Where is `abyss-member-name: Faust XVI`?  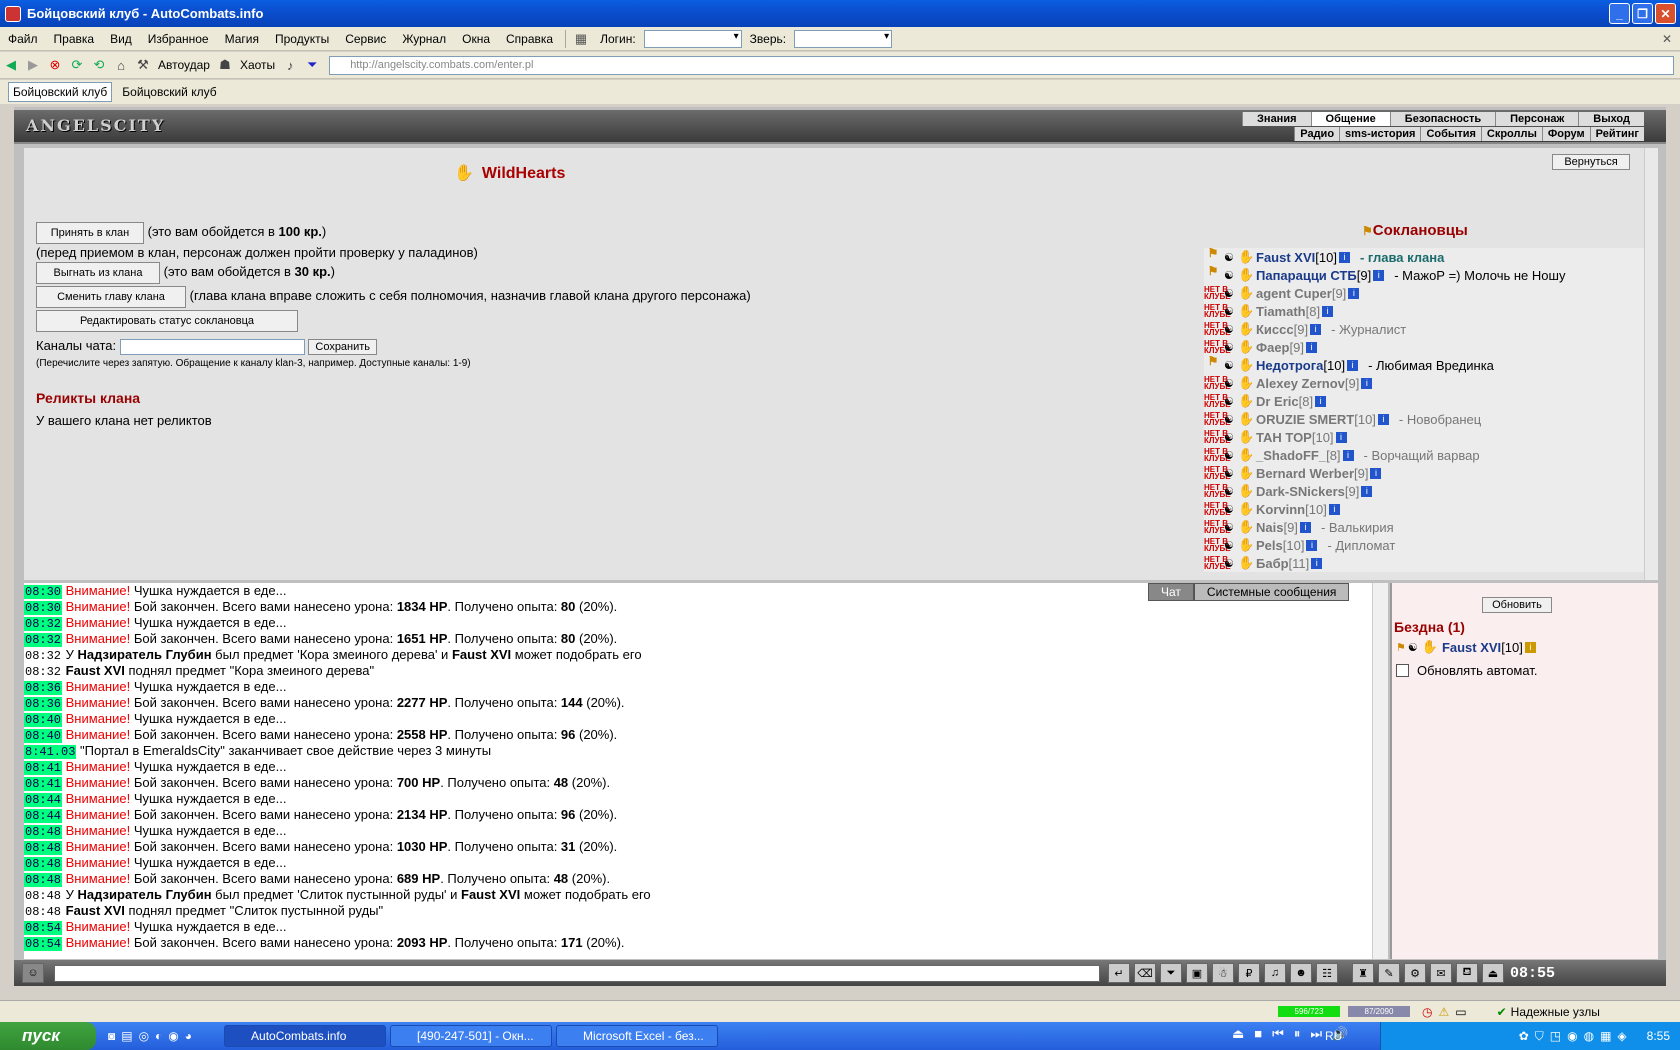
abyss-member-name: Faust XVI is located at coordinates (1471, 647).